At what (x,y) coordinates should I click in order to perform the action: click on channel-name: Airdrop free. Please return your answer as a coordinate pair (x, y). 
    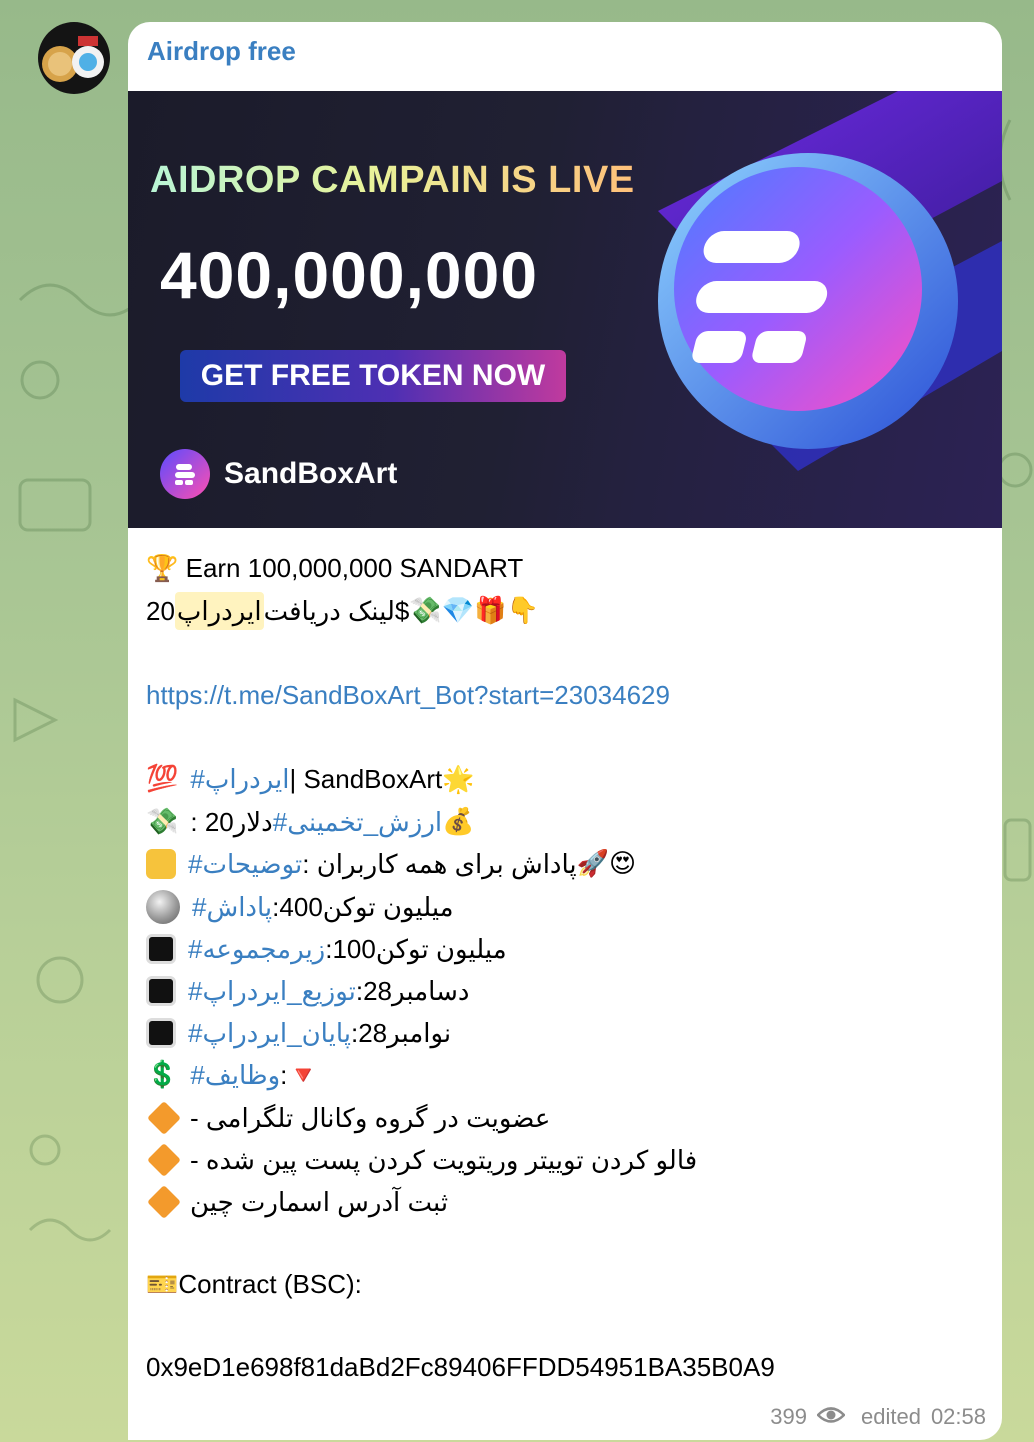
    Looking at the image, I should click on (221, 51).